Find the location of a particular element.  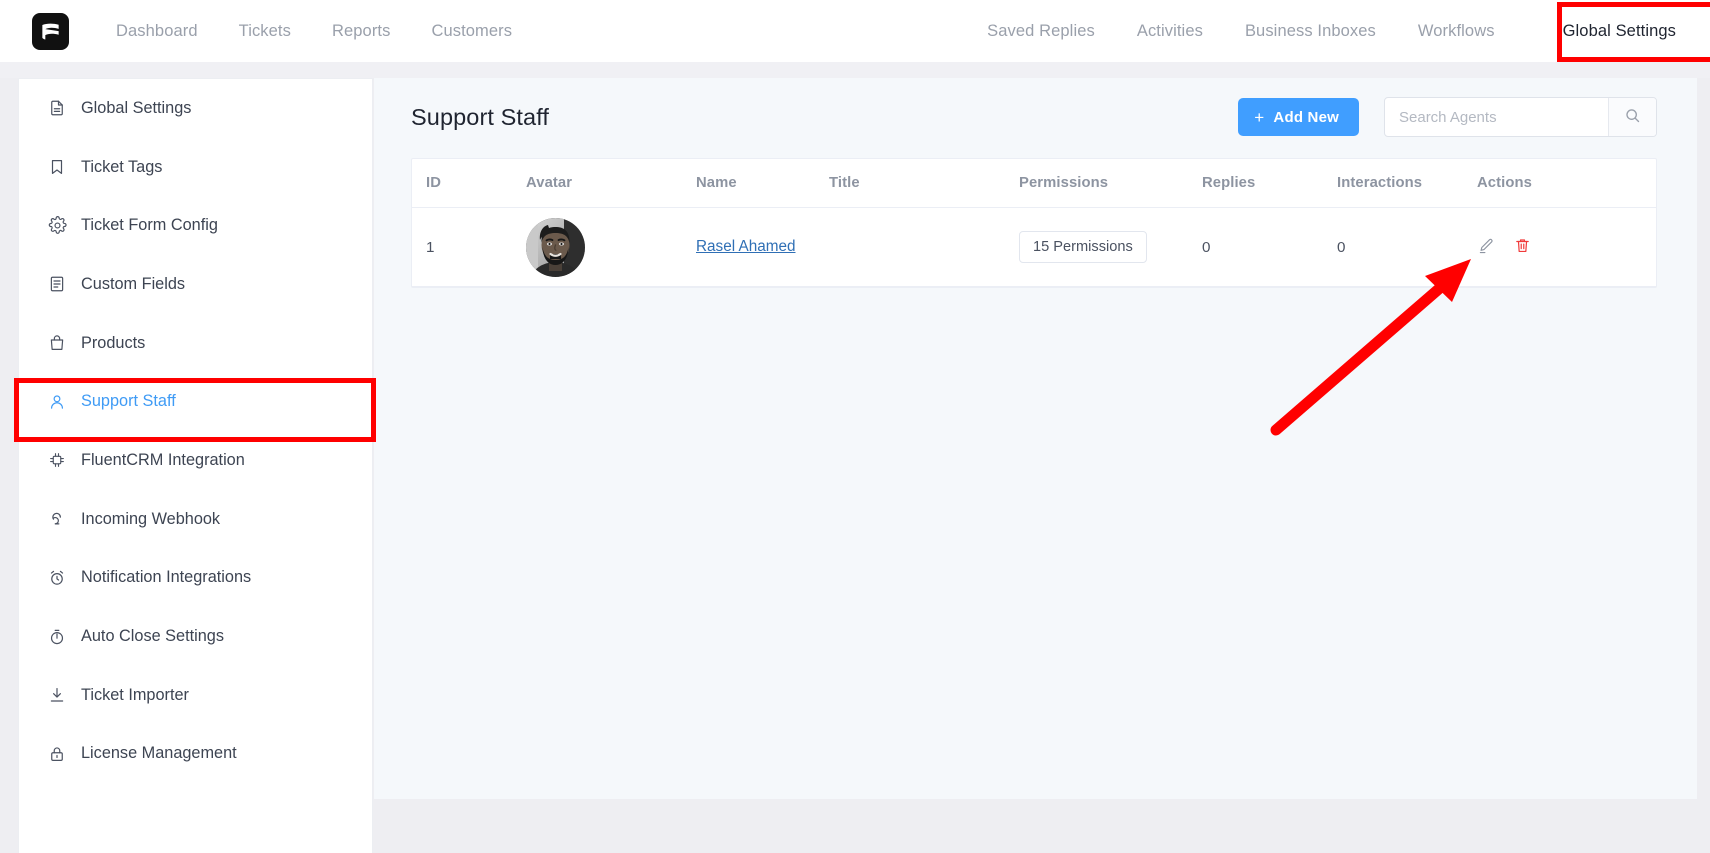

gear-icon is located at coordinates (57, 226).